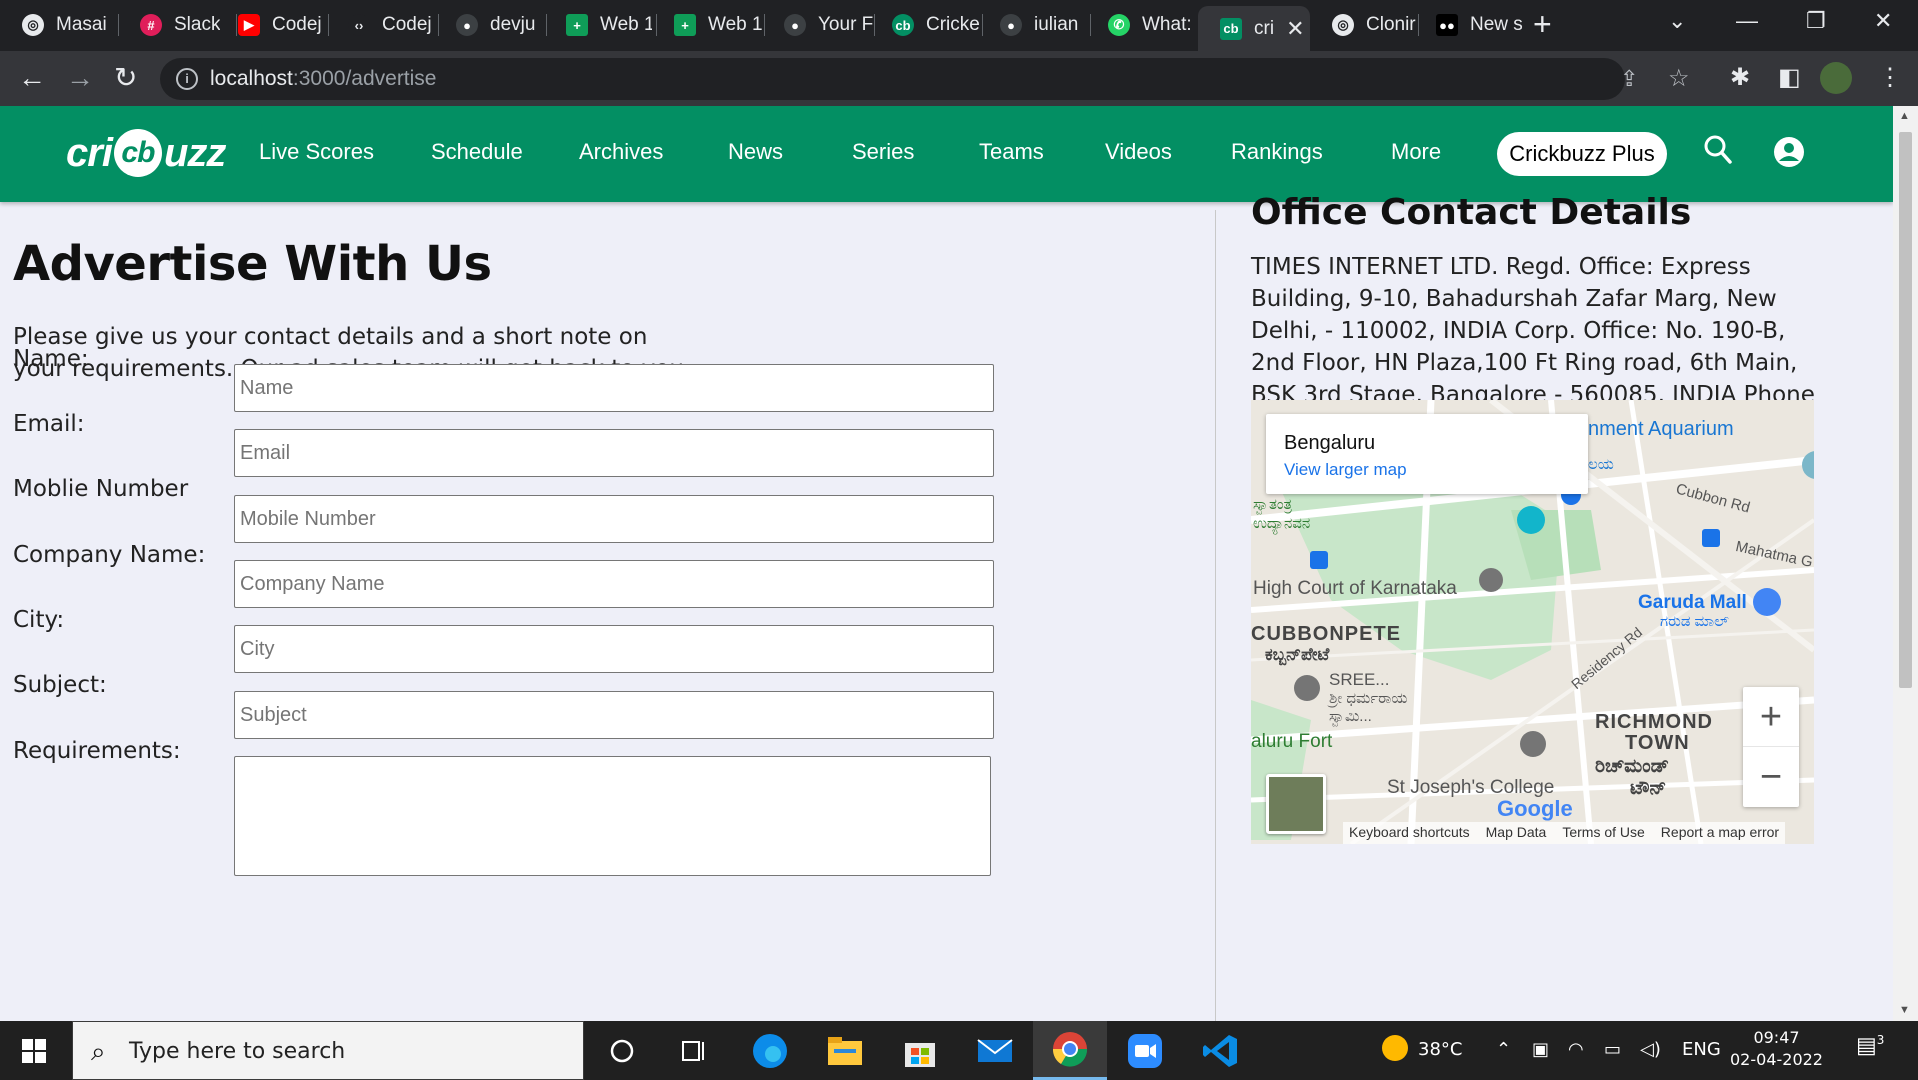 This screenshot has height=1080, width=1918. Describe the element at coordinates (1904, 116) in the screenshot. I see `scroll-up-icon: ▲` at that location.